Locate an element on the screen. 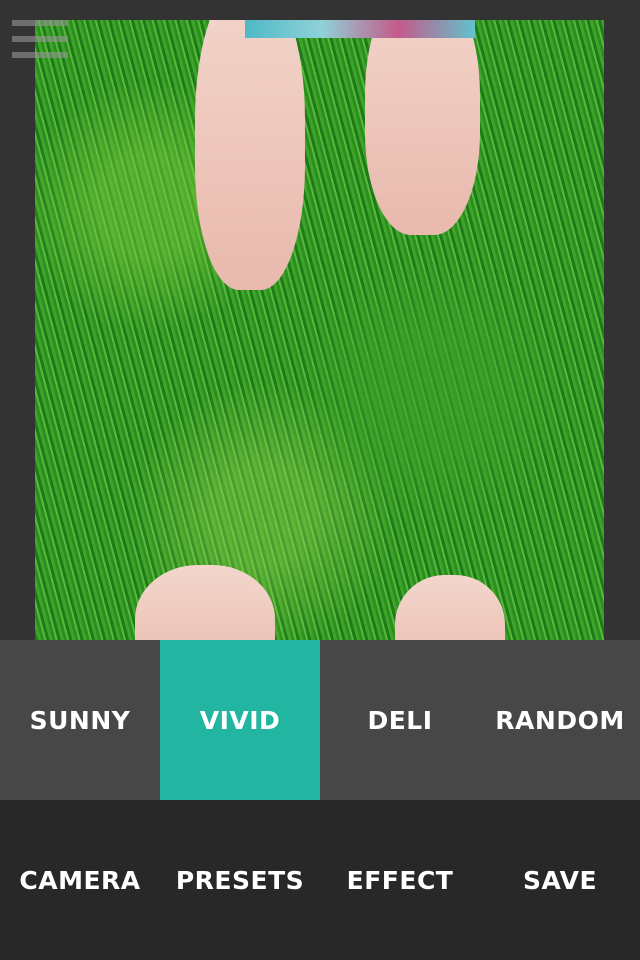  foot-bottom-right is located at coordinates (450, 607).